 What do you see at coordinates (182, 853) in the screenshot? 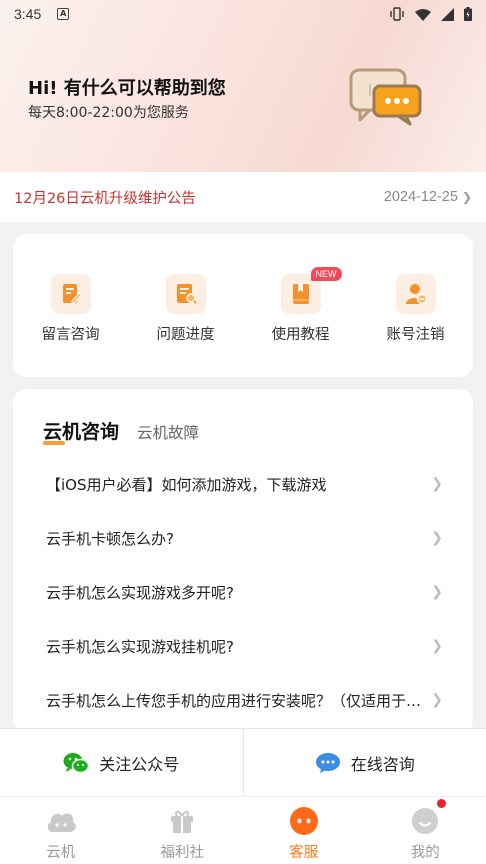
I see `nav-label: 福利社` at bounding box center [182, 853].